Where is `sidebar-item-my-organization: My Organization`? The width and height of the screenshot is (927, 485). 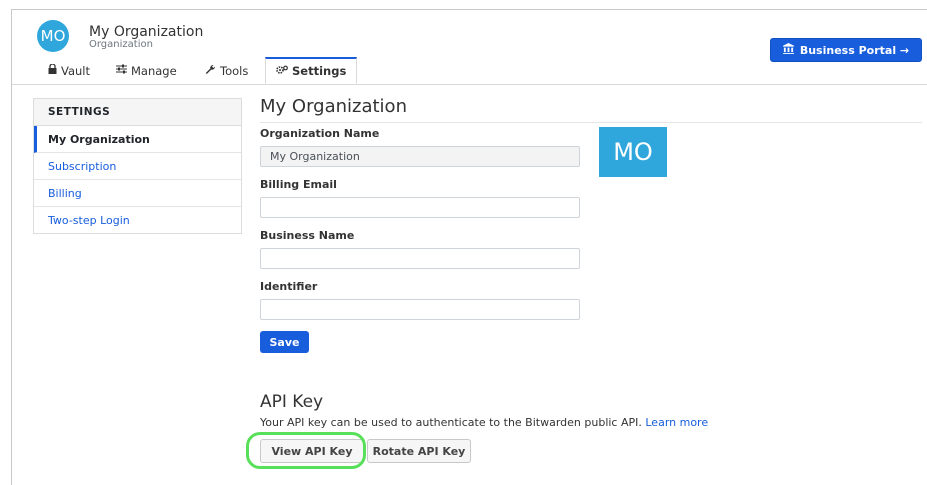
sidebar-item-my-organization: My Organization is located at coordinates (137, 139).